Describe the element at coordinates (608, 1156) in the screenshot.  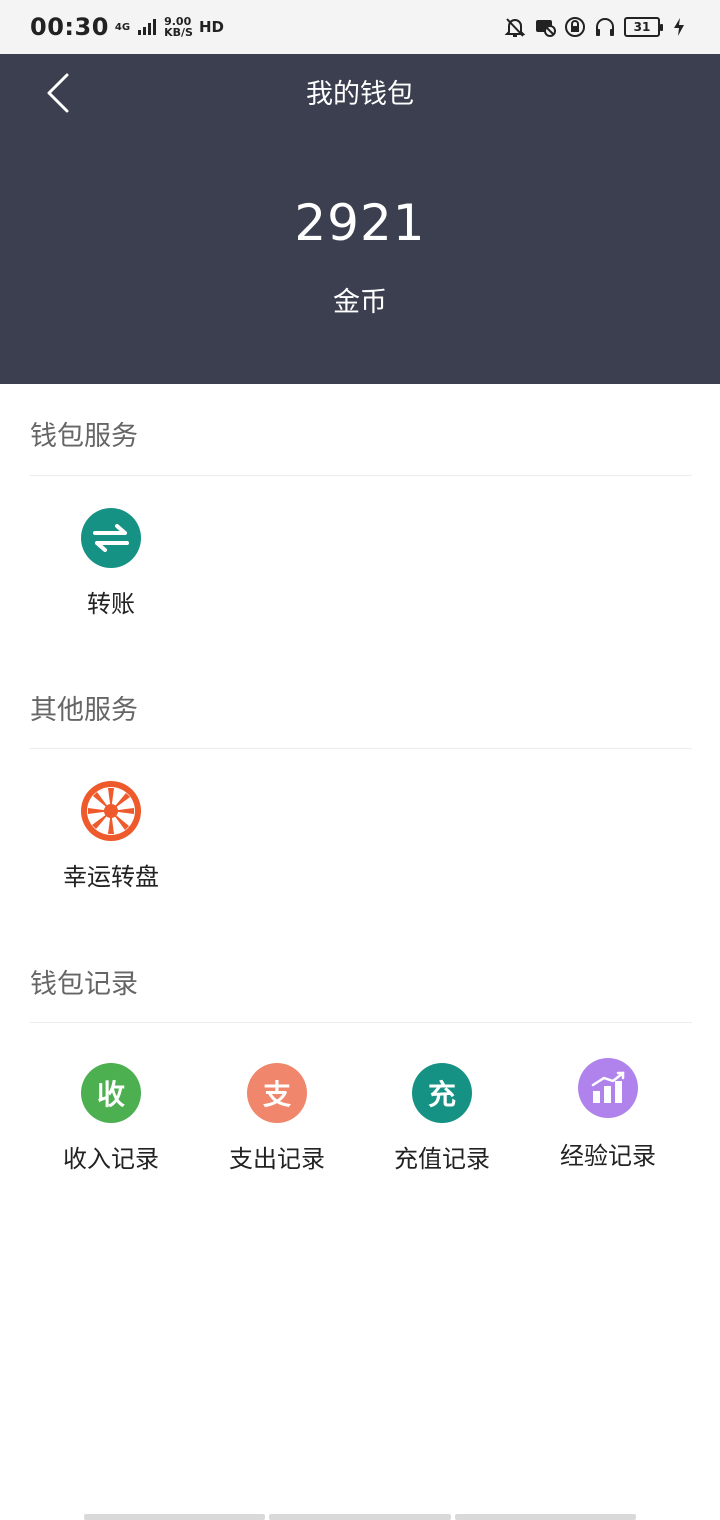
I see `experience-records-label: 经验记录` at that location.